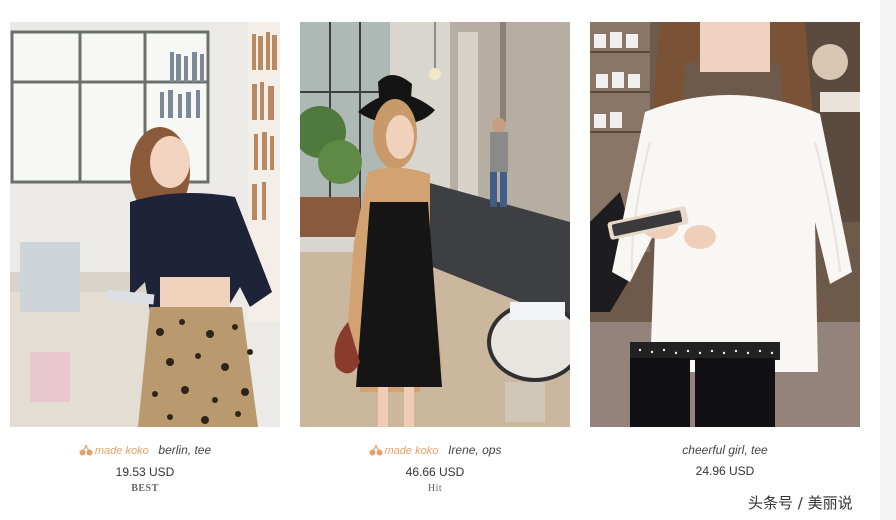 This screenshot has width=896, height=520. What do you see at coordinates (725, 471) in the screenshot?
I see `product-price: 24.96 USD` at bounding box center [725, 471].